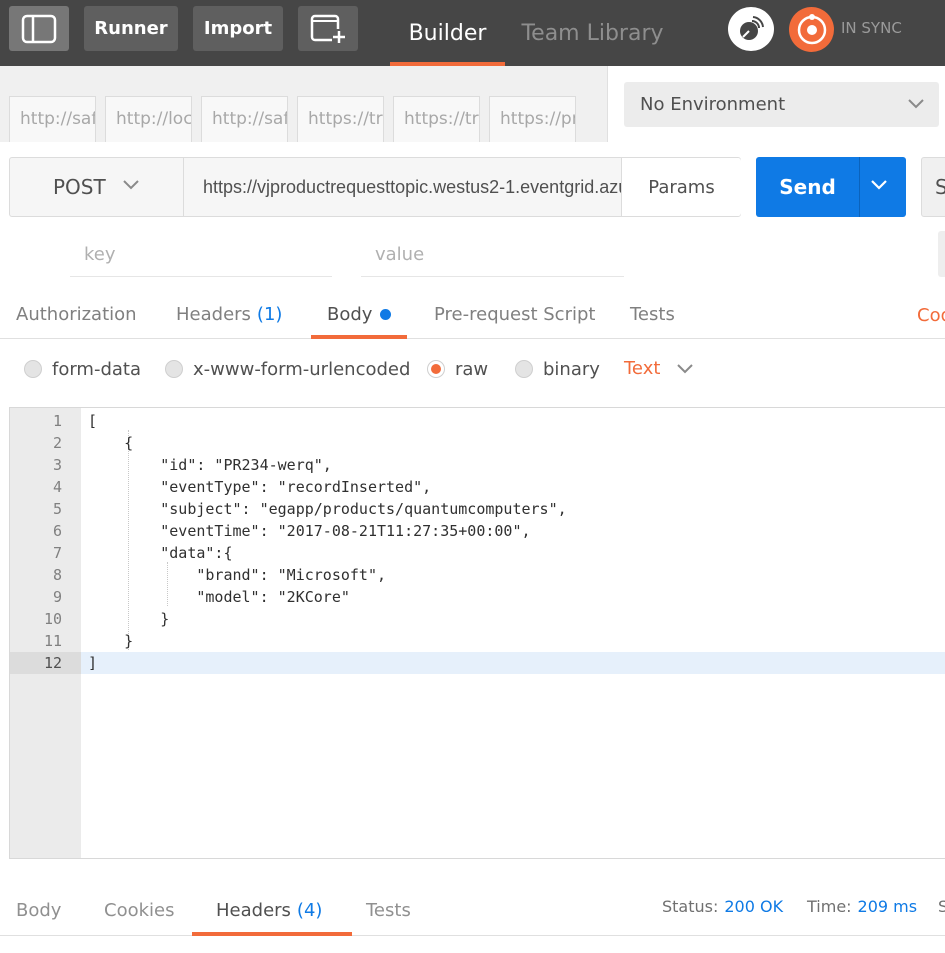 Image resolution: width=945 pixels, height=953 pixels. I want to click on line-number: 5, so click(57, 509).